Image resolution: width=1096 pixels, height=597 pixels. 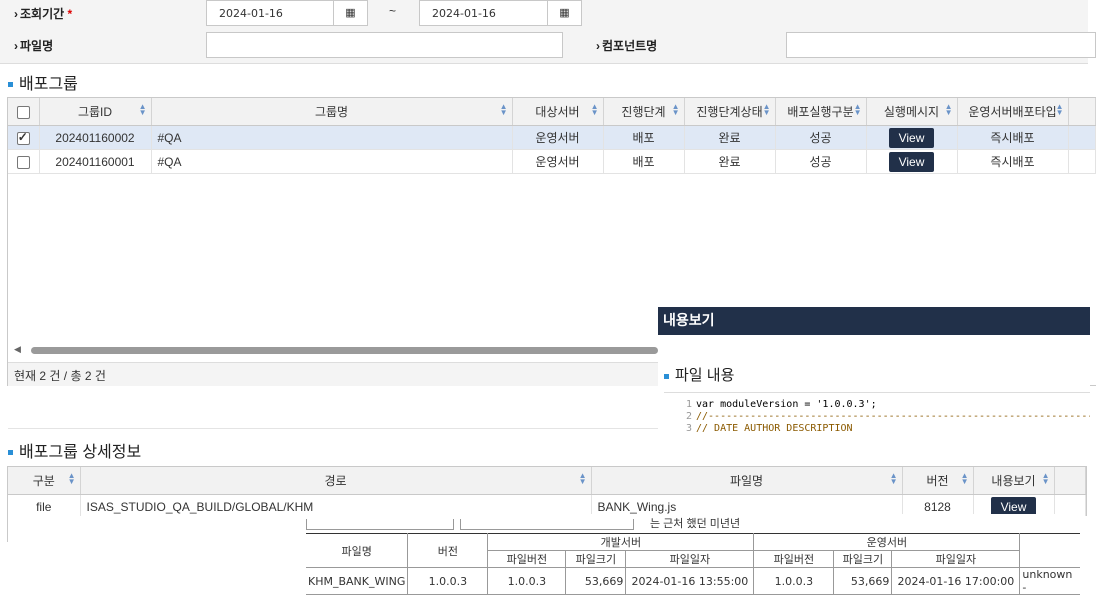 I want to click on col-label: 배포실행구분, so click(x=820, y=112).